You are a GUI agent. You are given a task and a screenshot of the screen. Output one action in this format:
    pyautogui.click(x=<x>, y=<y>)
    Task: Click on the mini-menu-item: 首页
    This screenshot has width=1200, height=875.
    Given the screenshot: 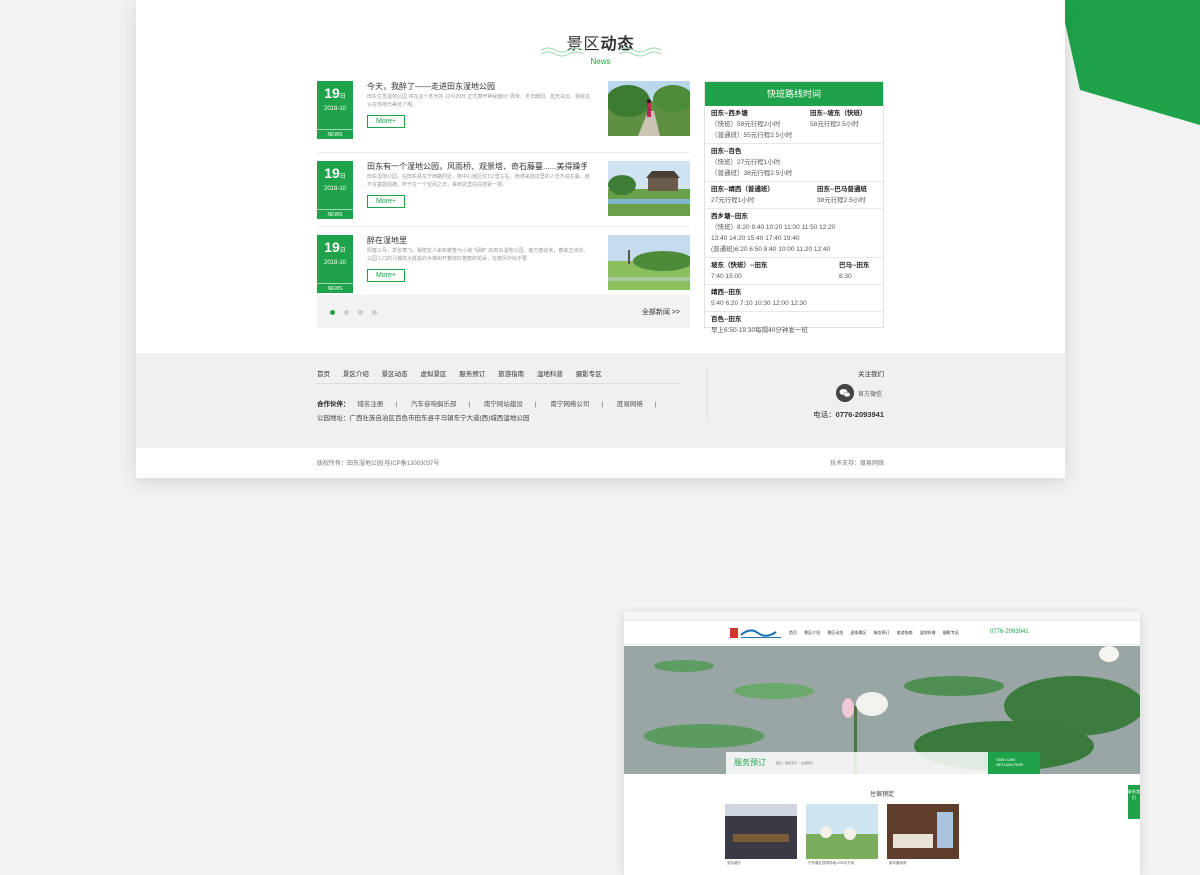 What is the action you would take?
    pyautogui.click(x=793, y=632)
    